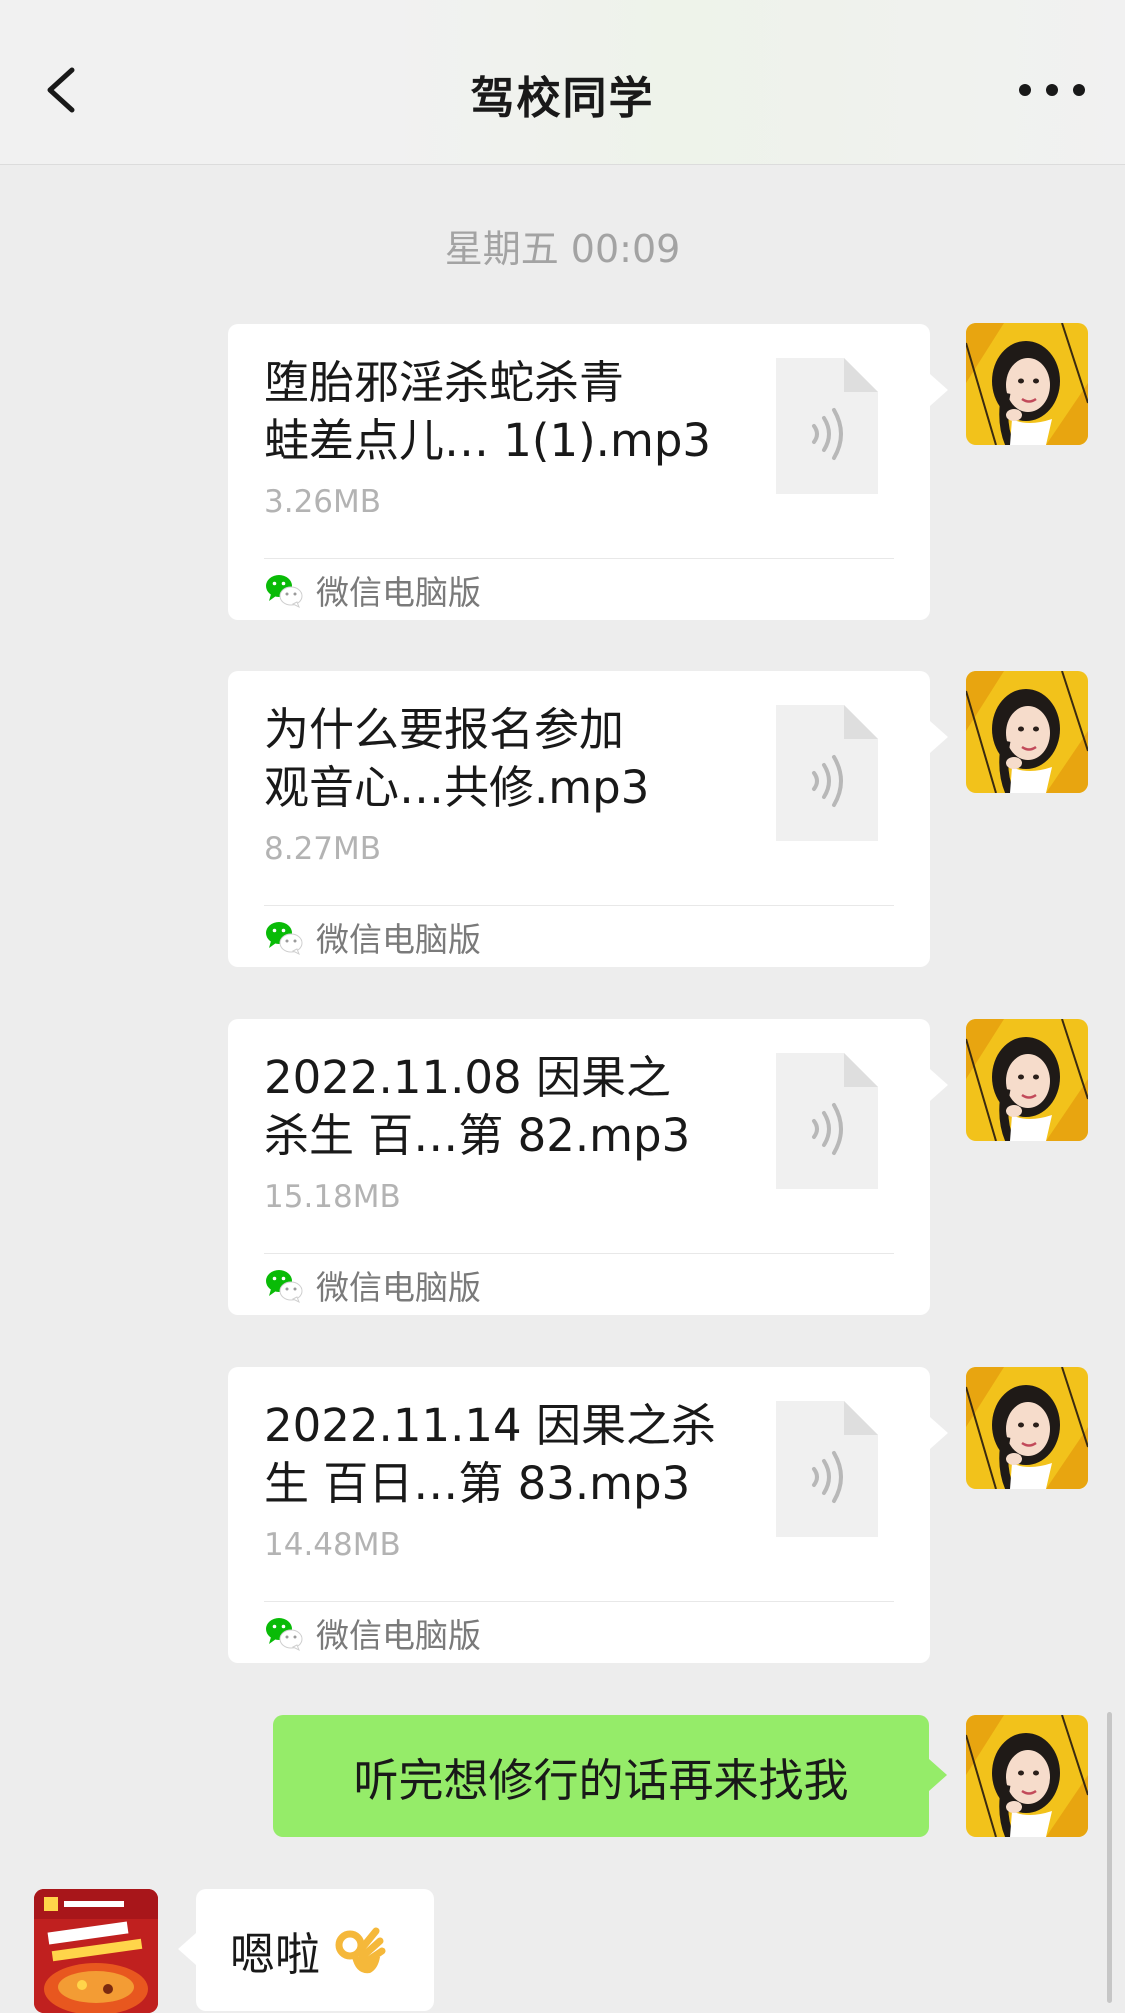 The image size is (1125, 2013). Describe the element at coordinates (588, 472) in the screenshot. I see `file-message: 堕胎邪淫杀蛇杀青 蛙差点儿… 1(1).mp3 3.26MB 微信电脑版` at that location.